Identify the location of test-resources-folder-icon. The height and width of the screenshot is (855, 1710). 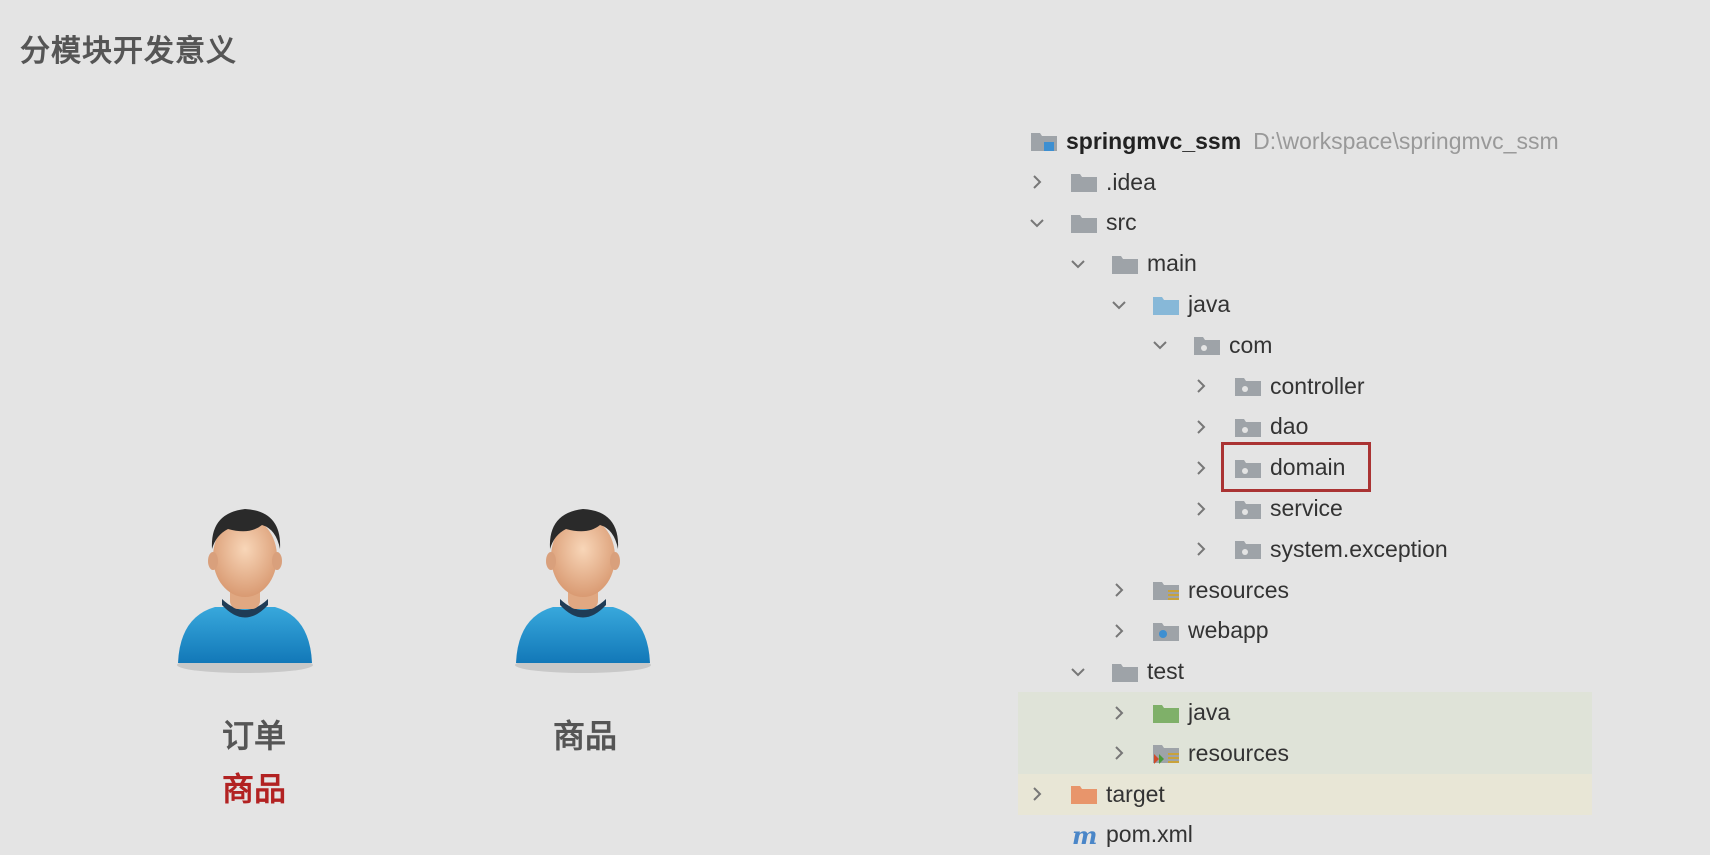
(1166, 753).